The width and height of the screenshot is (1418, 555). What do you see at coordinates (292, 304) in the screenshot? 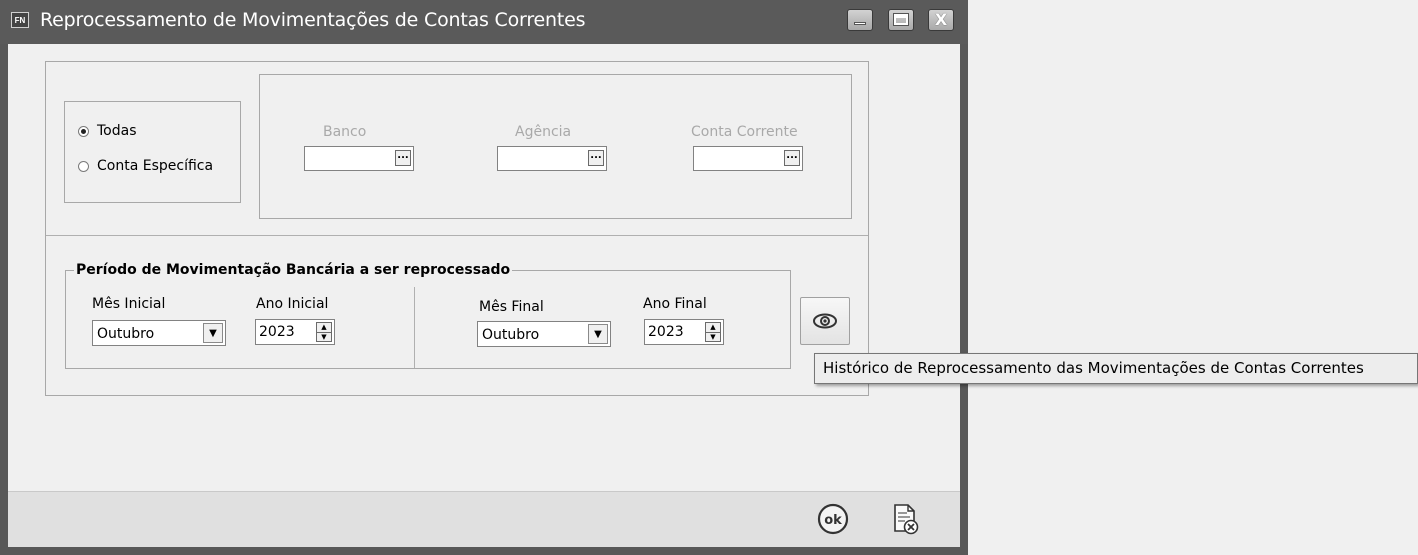
I see `start-year-label: Ano Inicial` at bounding box center [292, 304].